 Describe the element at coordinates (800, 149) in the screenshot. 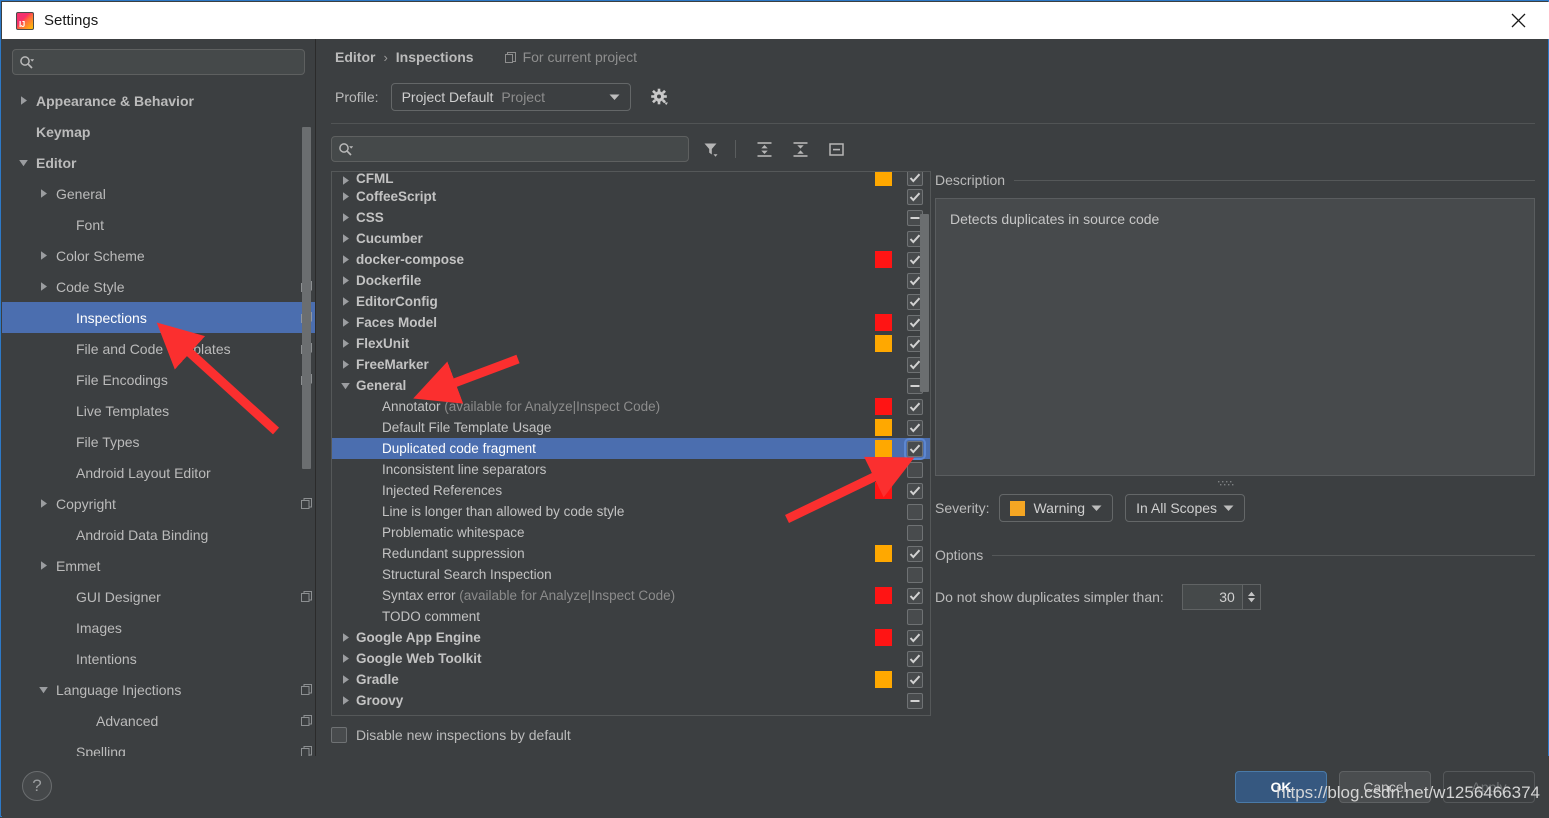

I see `collapse-all-icon` at that location.